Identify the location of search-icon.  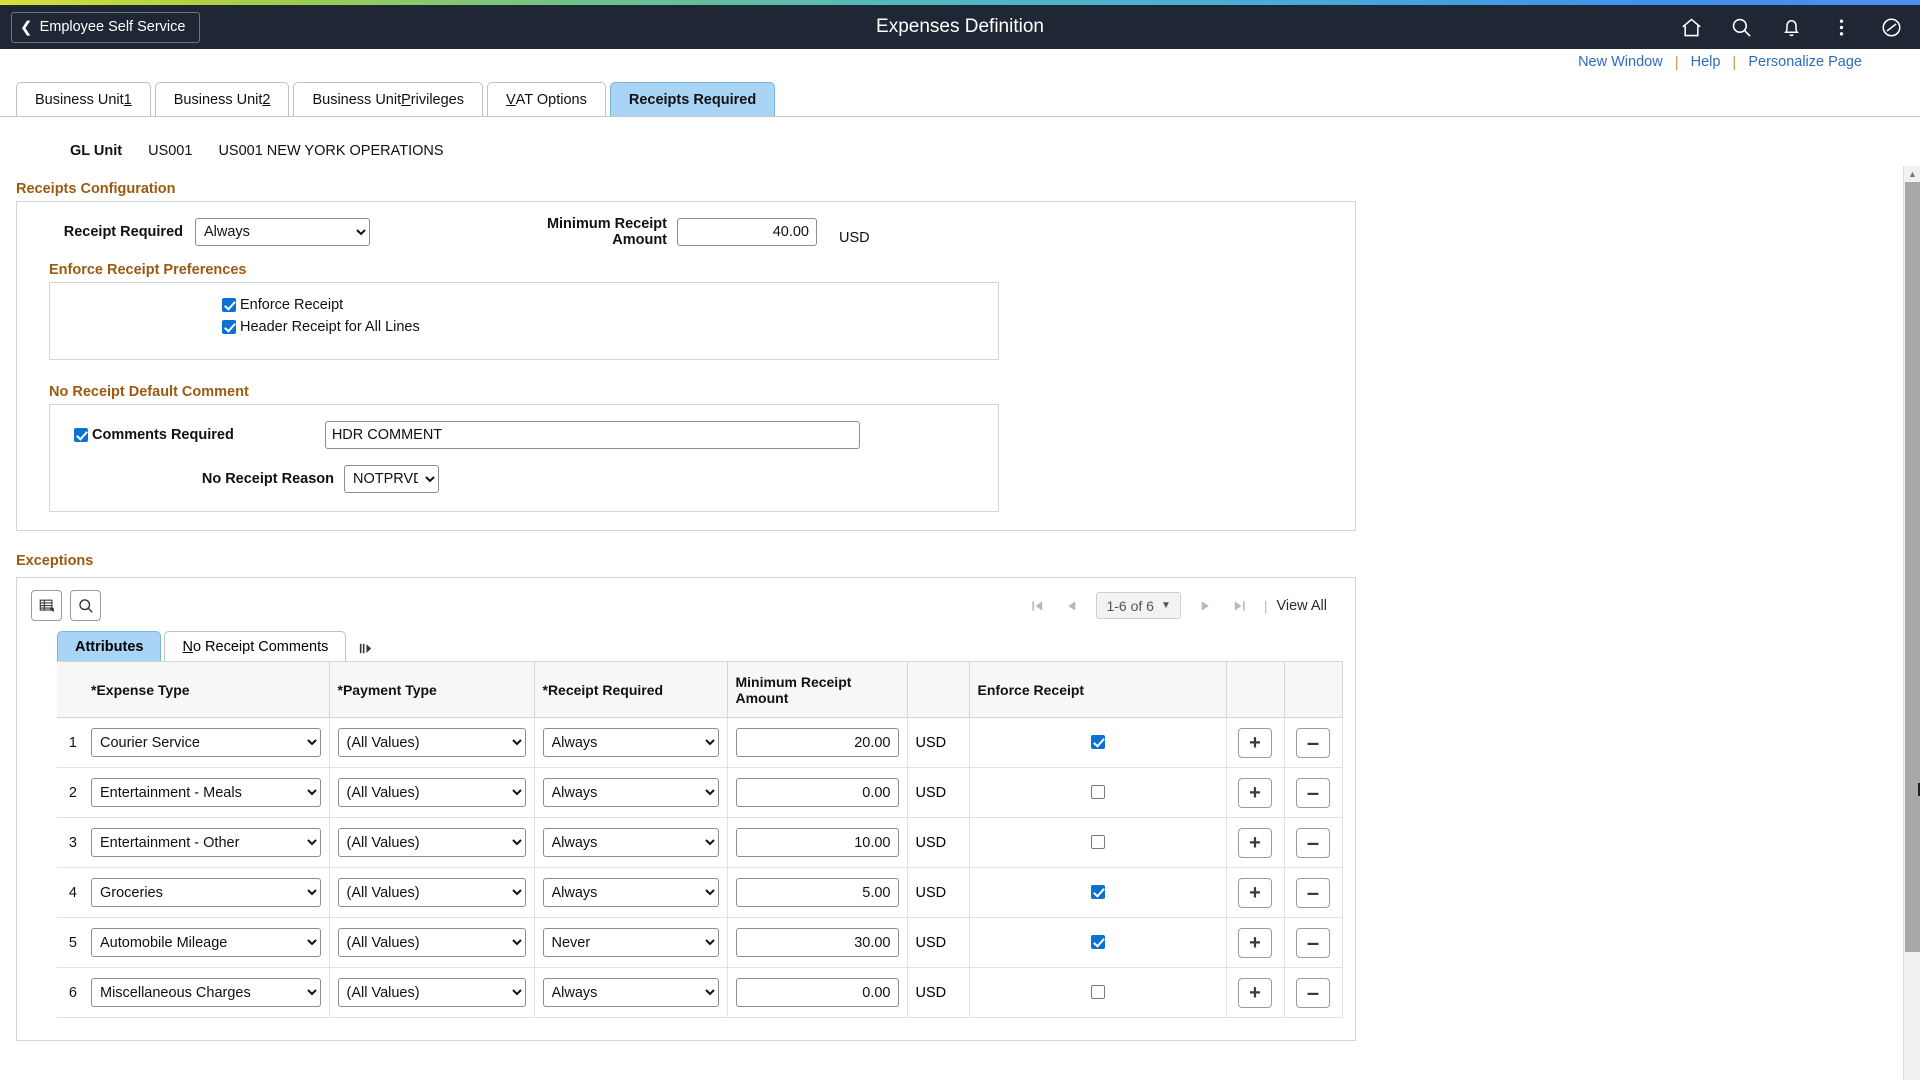
(1741, 27).